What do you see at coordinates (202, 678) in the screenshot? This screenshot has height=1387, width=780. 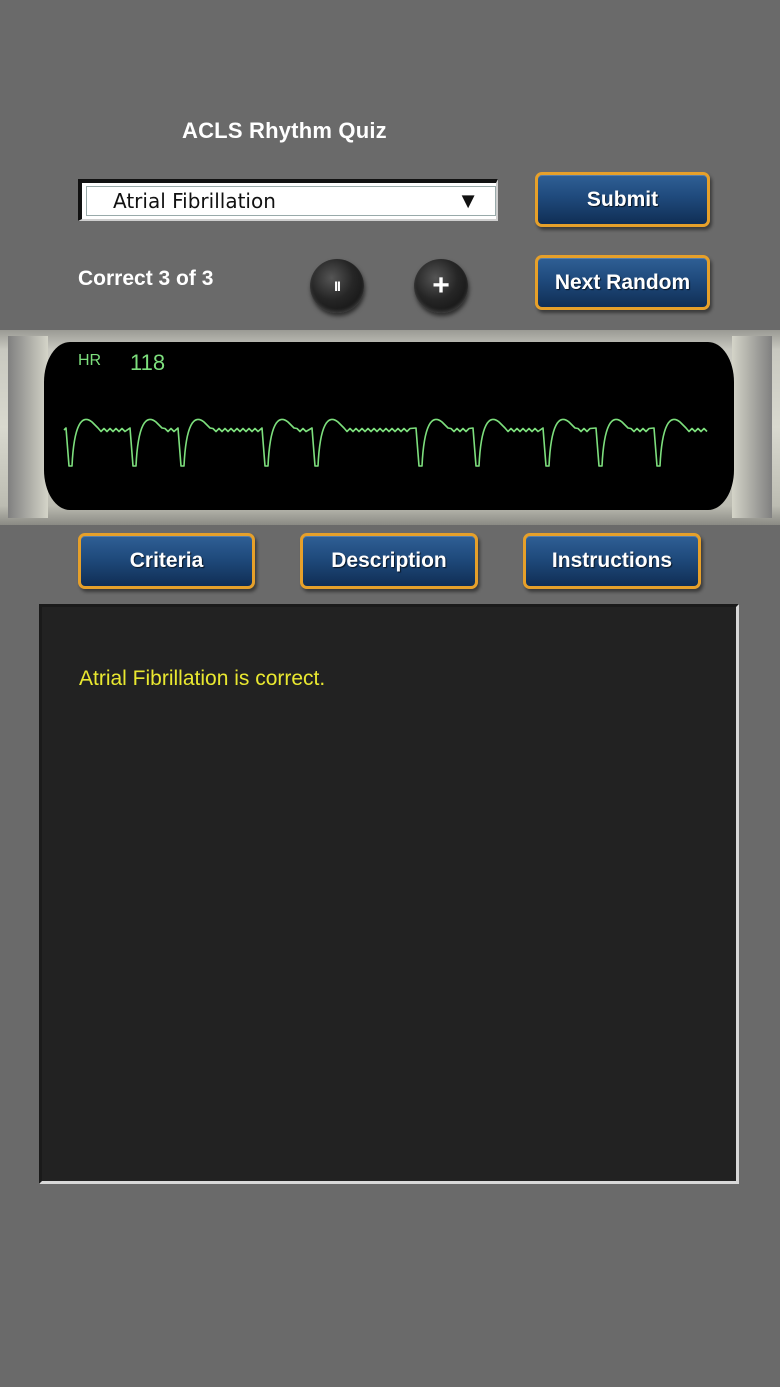 I see `result-message: Atrial Fibrillation is correct.` at bounding box center [202, 678].